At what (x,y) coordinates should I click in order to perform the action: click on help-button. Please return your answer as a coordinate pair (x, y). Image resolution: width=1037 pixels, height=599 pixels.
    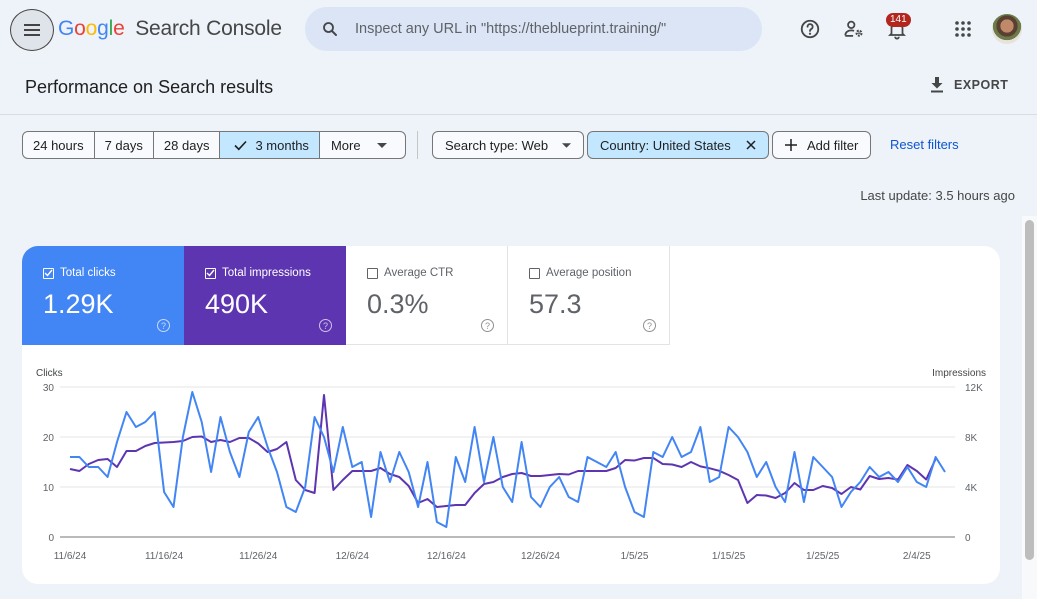
    Looking at the image, I should click on (810, 29).